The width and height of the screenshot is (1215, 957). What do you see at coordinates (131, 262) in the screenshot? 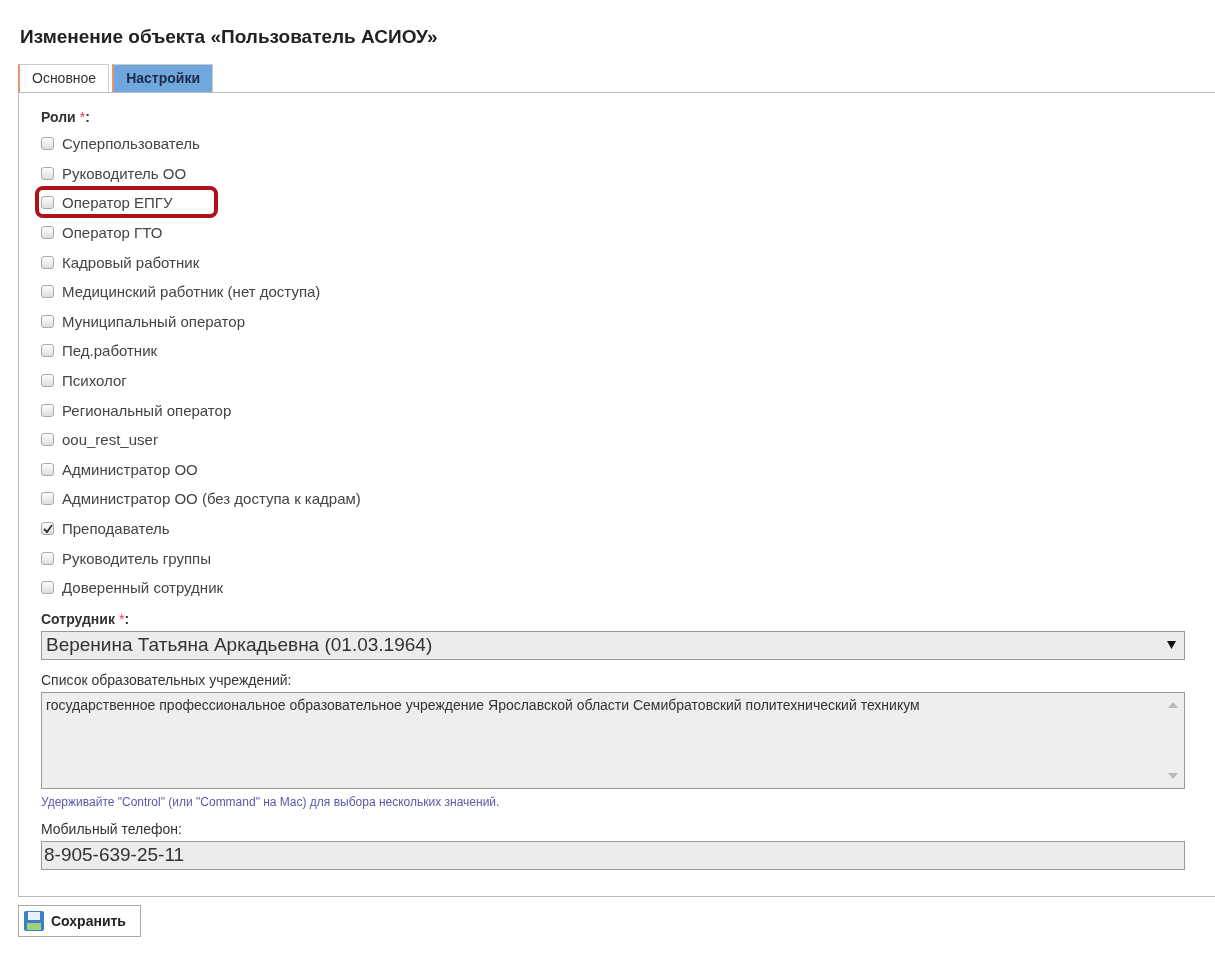
I see `checkbox-label: Кадровый работник` at bounding box center [131, 262].